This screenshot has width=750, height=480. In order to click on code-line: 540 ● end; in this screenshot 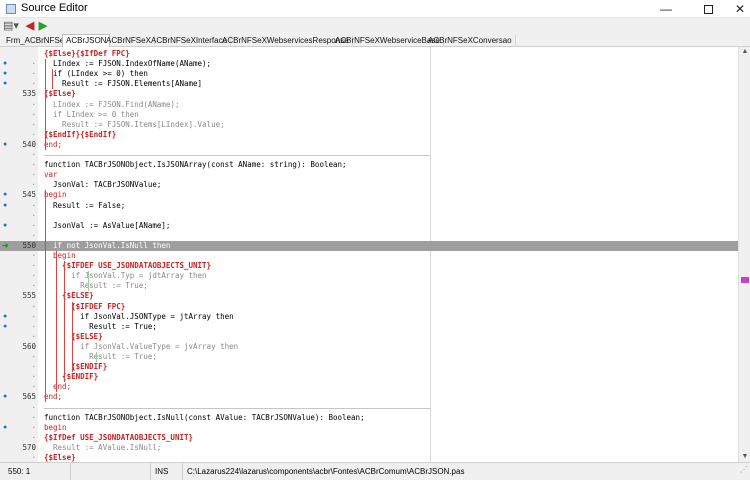, I will do `click(375, 145)`.